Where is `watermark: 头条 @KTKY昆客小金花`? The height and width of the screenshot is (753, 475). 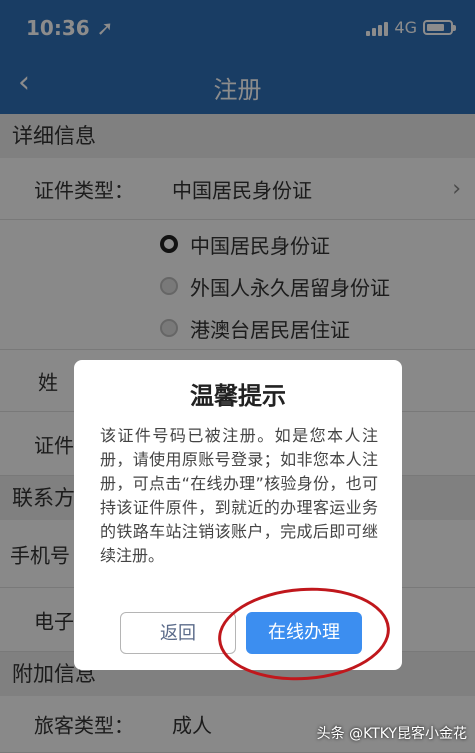
watermark: 头条 @KTKY昆客小金花 is located at coordinates (391, 734).